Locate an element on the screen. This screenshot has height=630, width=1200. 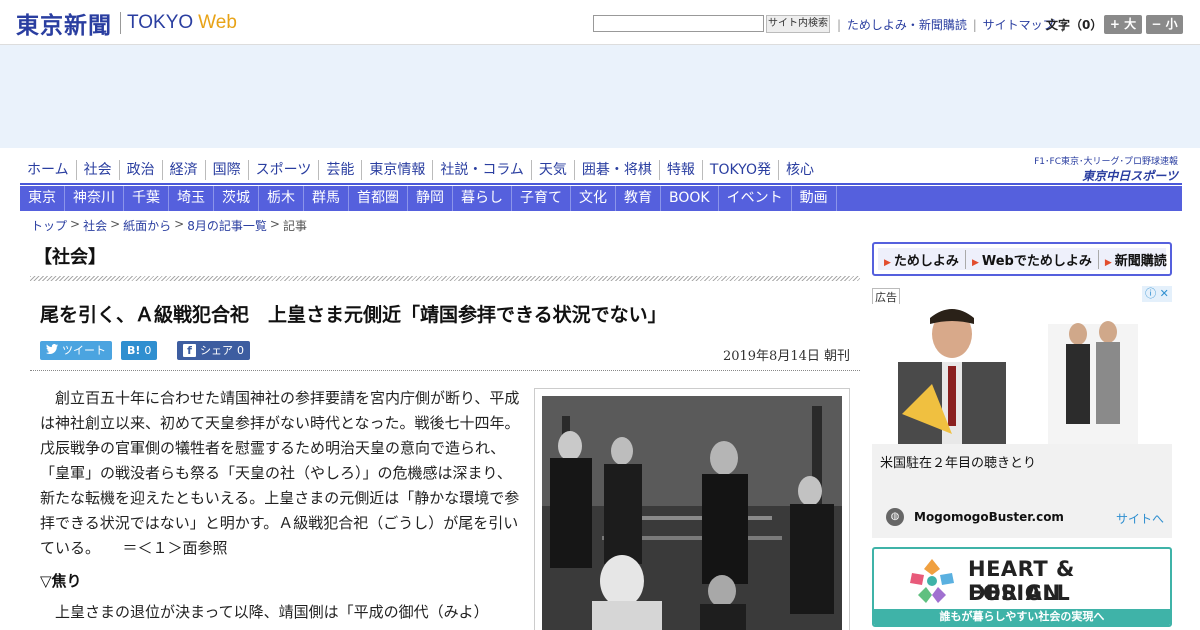
article-paragraph-2: 上皇さまの退位が決まって以降、靖国側は「平成の御代（みよ） is located at coordinates (272, 612).